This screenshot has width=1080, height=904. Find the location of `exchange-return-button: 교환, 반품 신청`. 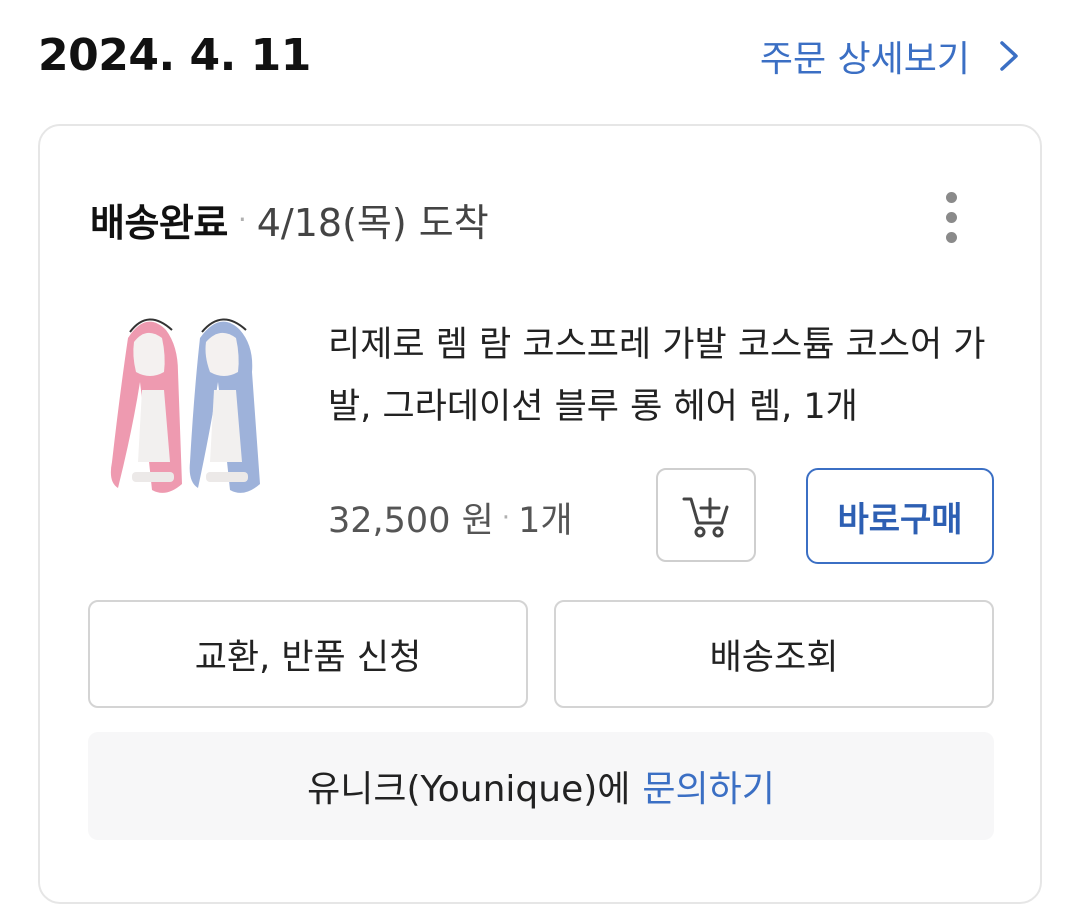

exchange-return-button: 교환, 반품 신청 is located at coordinates (308, 654).